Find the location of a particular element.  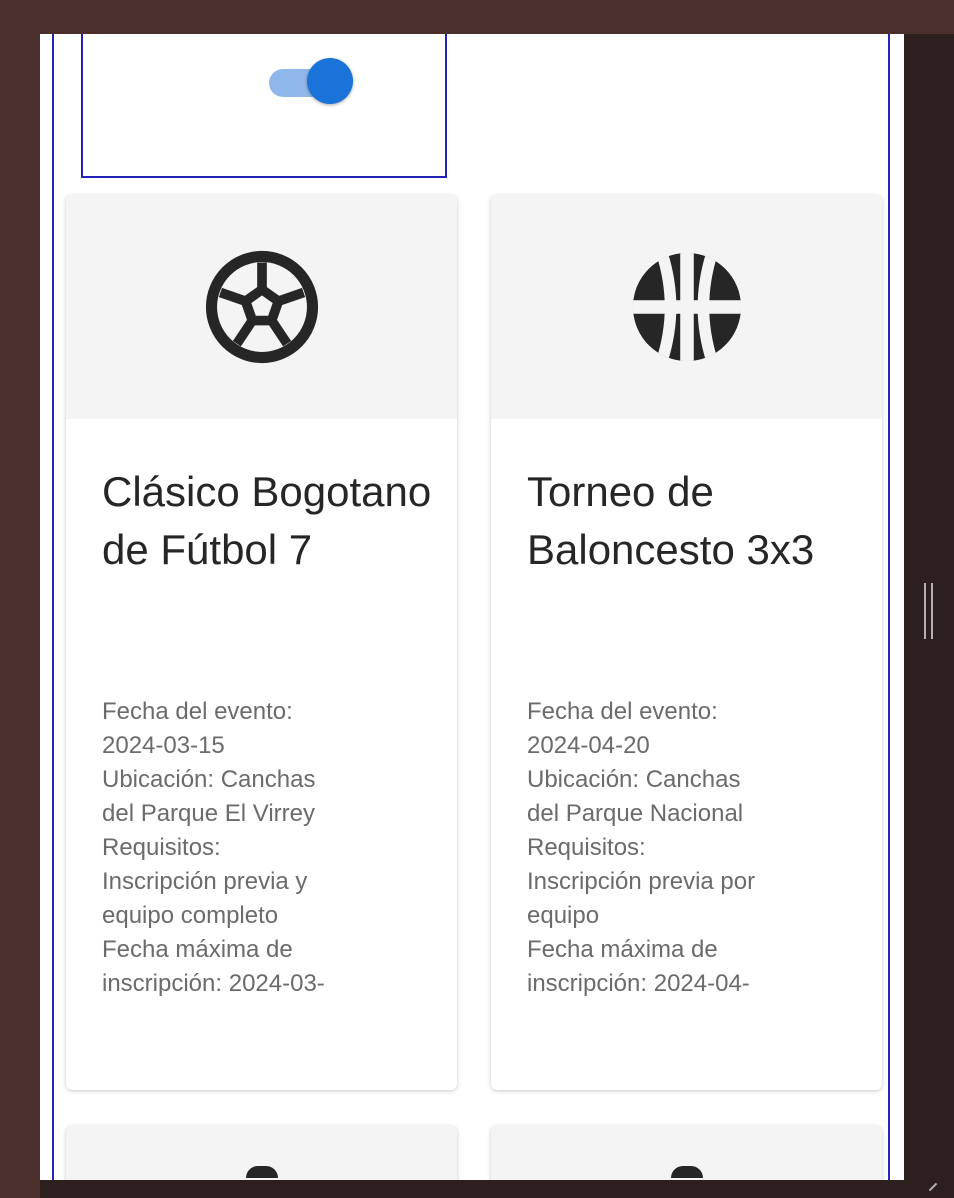

selected-category-card is located at coordinates (264, 106).